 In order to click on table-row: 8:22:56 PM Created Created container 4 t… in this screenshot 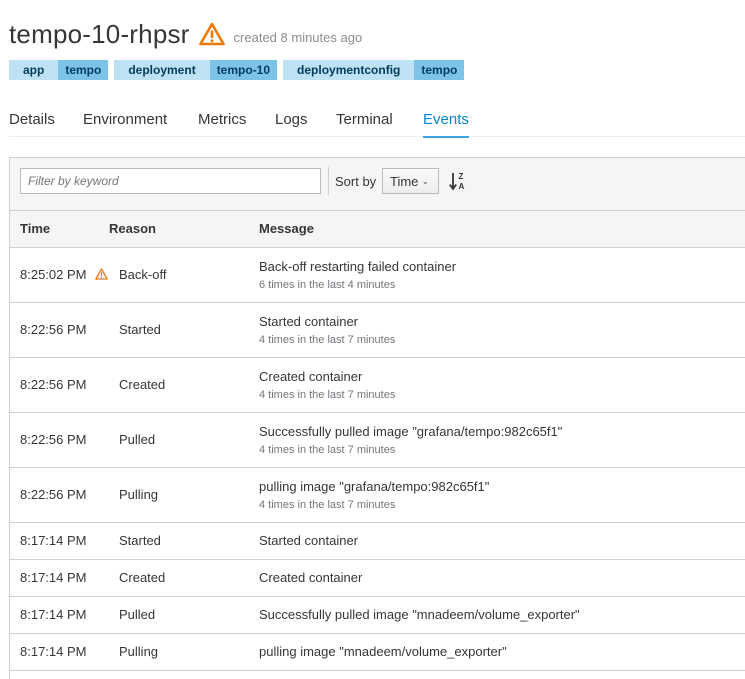, I will do `click(377, 385)`.